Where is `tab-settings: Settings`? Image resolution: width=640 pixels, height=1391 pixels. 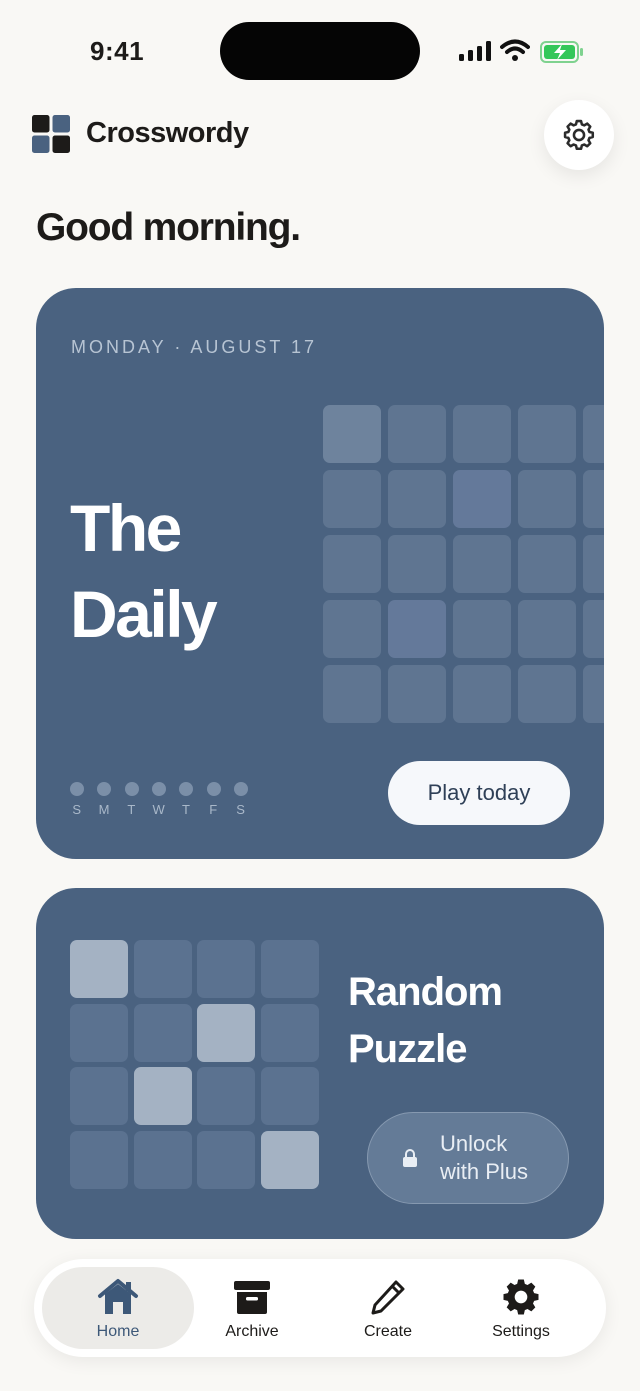
tab-settings: Settings is located at coordinates (521, 1308).